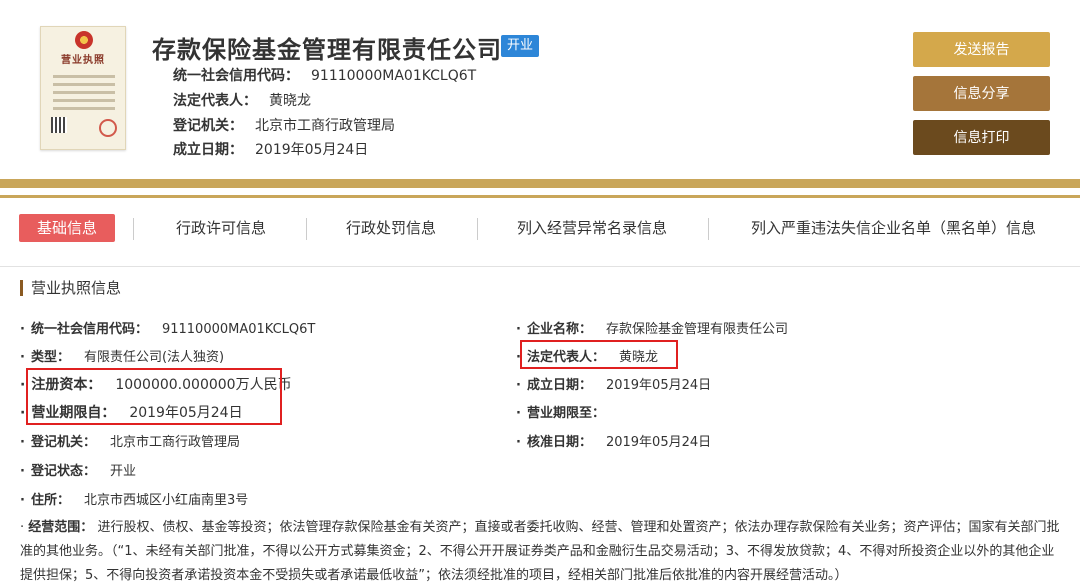  What do you see at coordinates (50, 357) in the screenshot?
I see `field-label: 类型：` at bounding box center [50, 357].